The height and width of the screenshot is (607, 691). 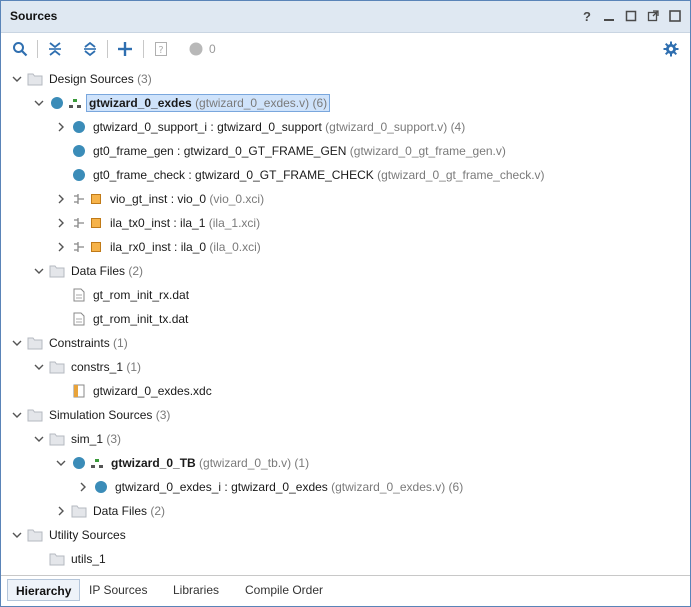 What do you see at coordinates (345, 271) in the screenshot?
I see `tree-node-data-files: Data Files (2)` at bounding box center [345, 271].